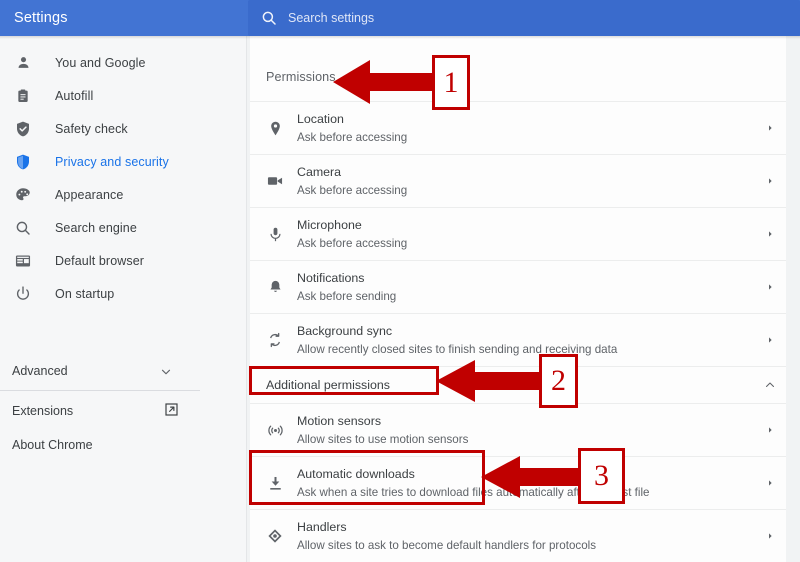 The image size is (800, 562). What do you see at coordinates (112, 161) in the screenshot?
I see `sidebar-item-label: Privacy and security` at bounding box center [112, 161].